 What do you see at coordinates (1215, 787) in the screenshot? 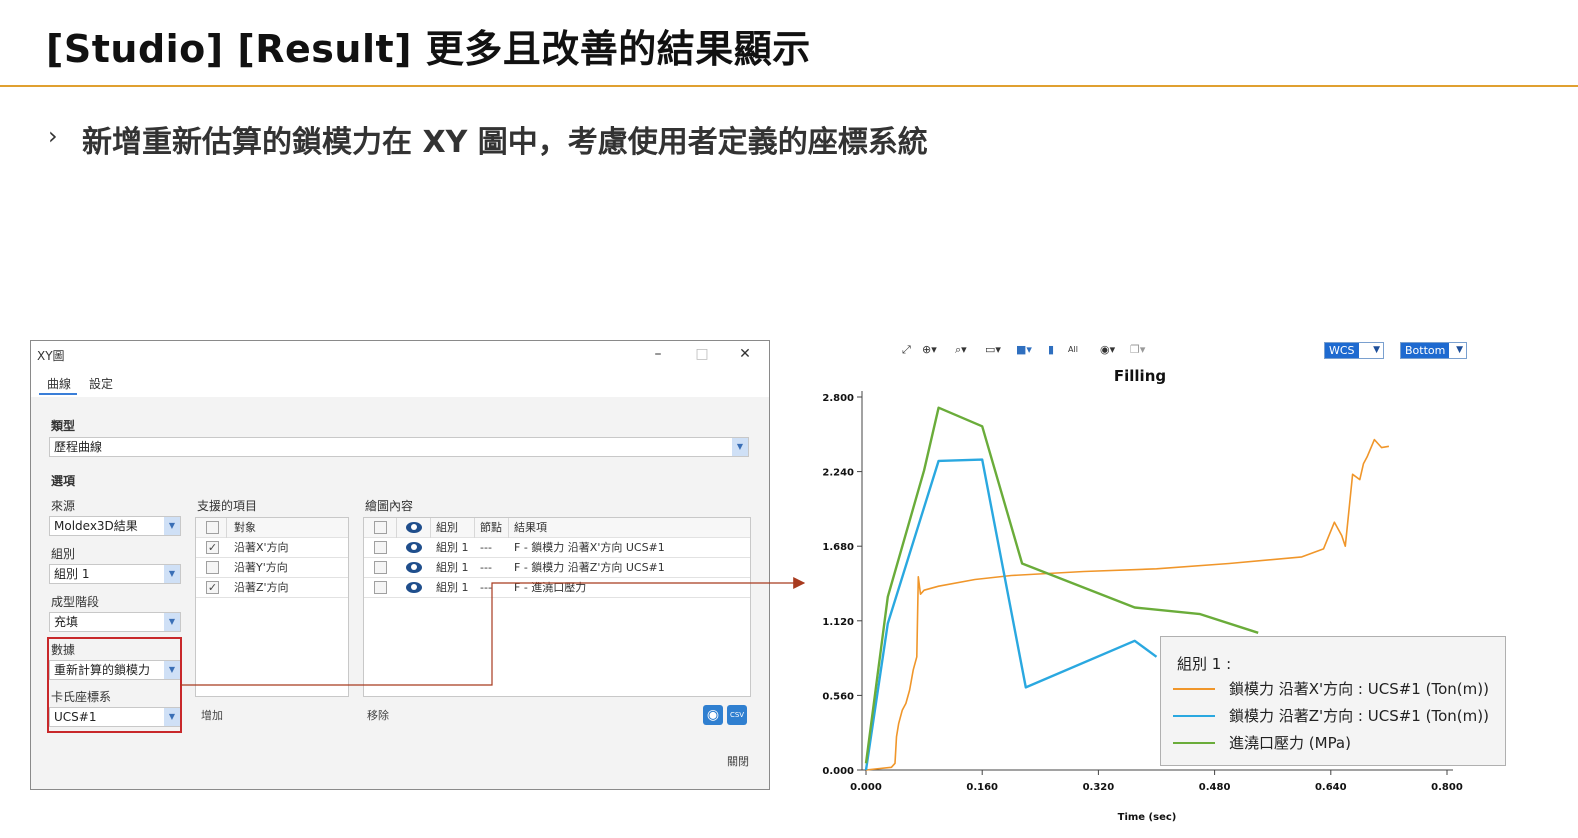
I see `x-tick-label: 0.480` at bounding box center [1215, 787].